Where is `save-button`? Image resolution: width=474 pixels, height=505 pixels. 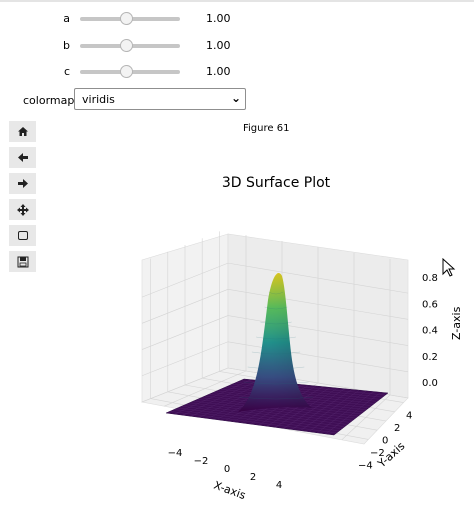
save-button is located at coordinates (22, 261).